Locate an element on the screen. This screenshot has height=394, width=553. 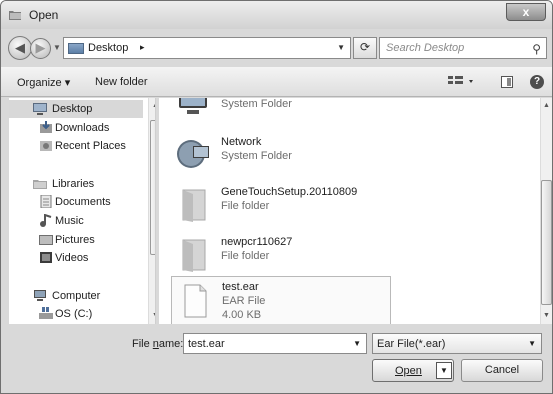
sidebar-item-downloads: Downloads is located at coordinates (76, 128).